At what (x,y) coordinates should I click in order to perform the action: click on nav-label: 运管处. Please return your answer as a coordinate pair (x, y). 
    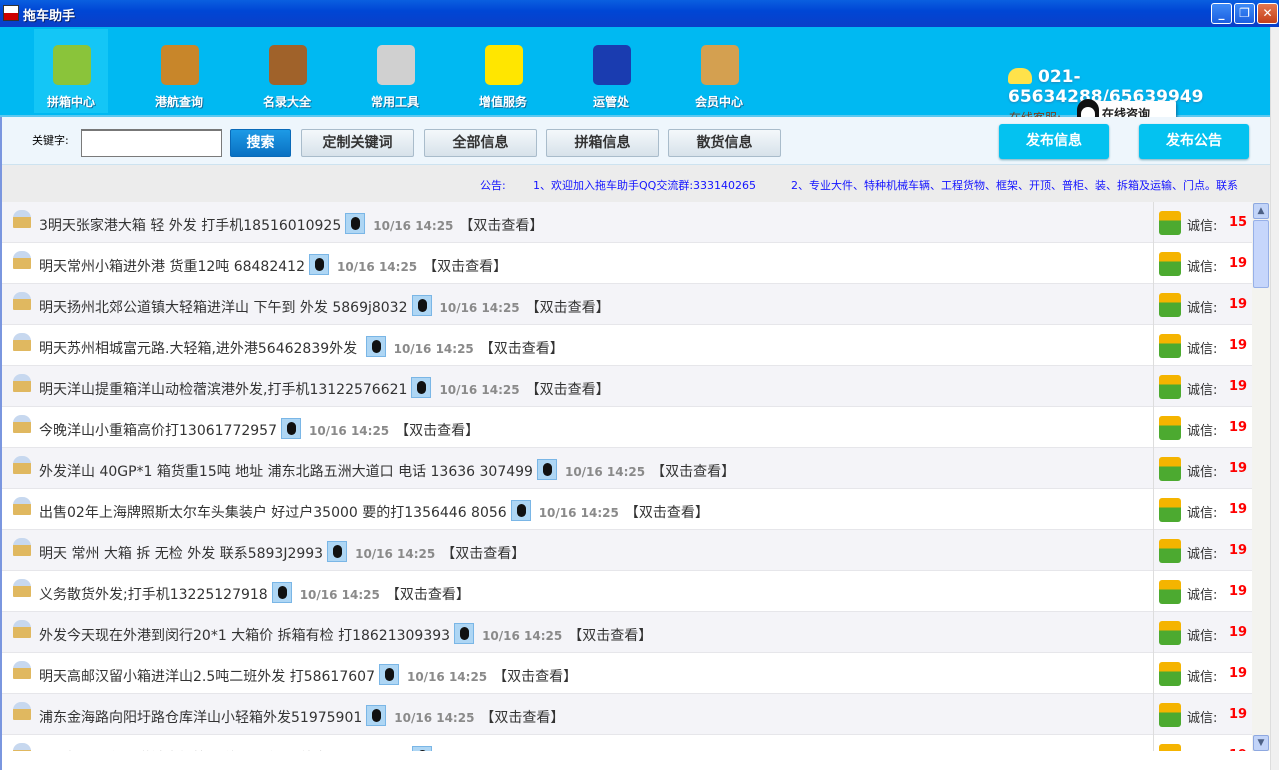
    Looking at the image, I should click on (610, 102).